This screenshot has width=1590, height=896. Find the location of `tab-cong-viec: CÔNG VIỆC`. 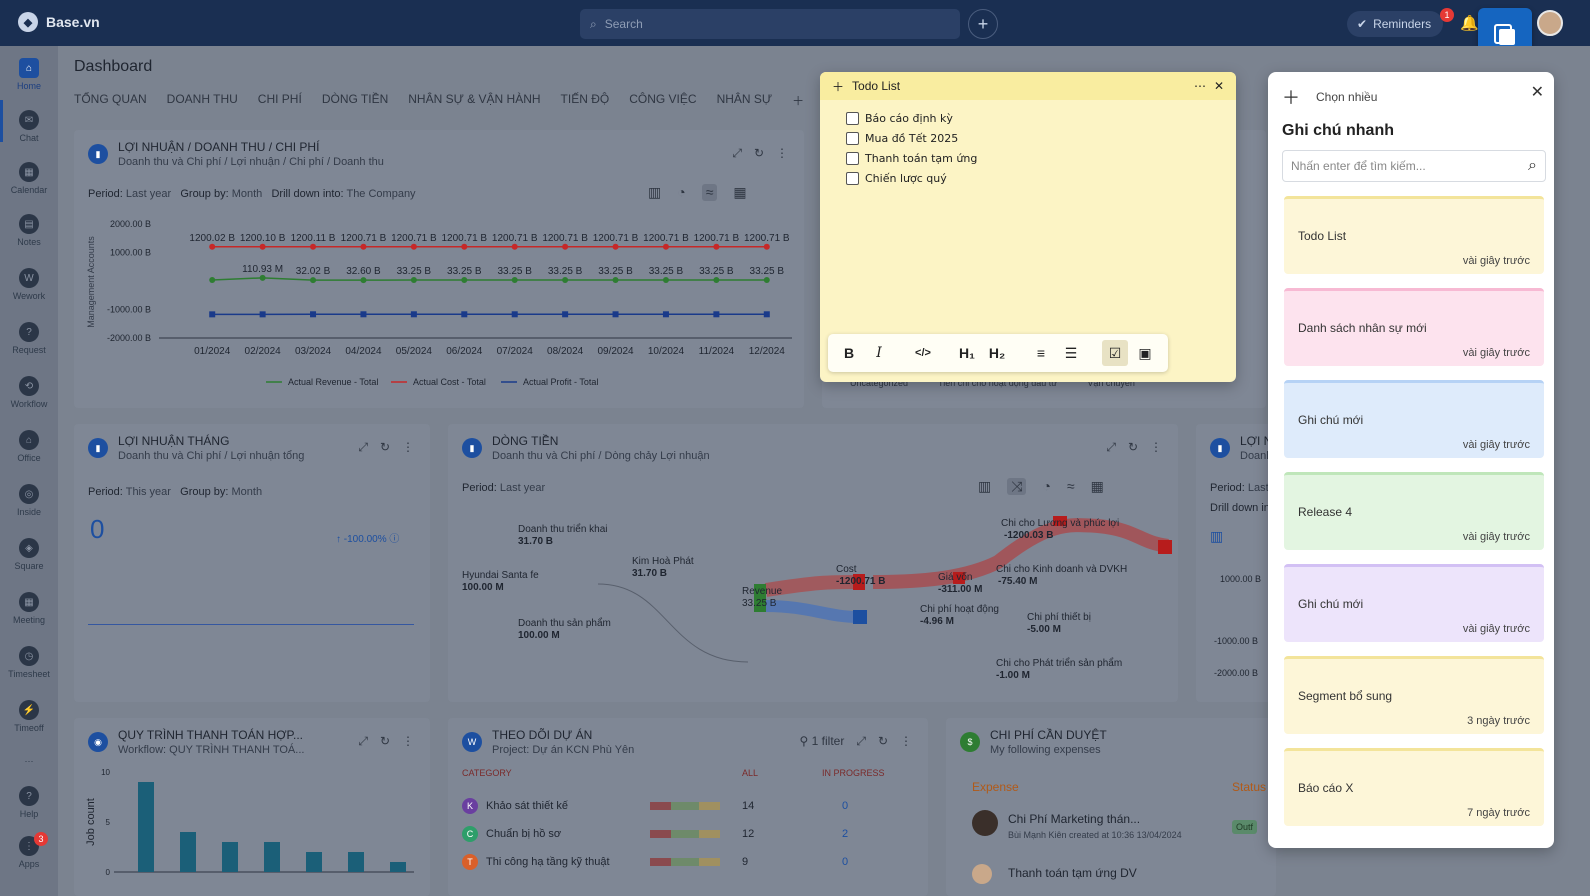

tab-cong-viec: CÔNG VIỆC is located at coordinates (662, 100).